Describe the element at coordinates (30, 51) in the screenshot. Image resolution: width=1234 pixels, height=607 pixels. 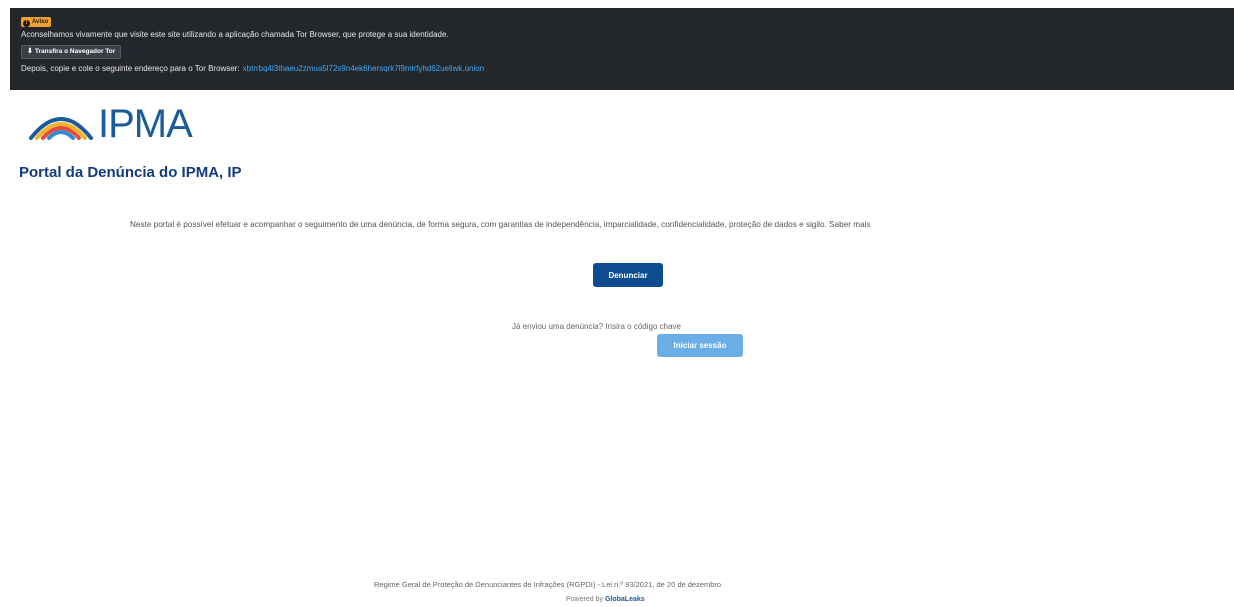
I see `download-icon: ⬇` at that location.